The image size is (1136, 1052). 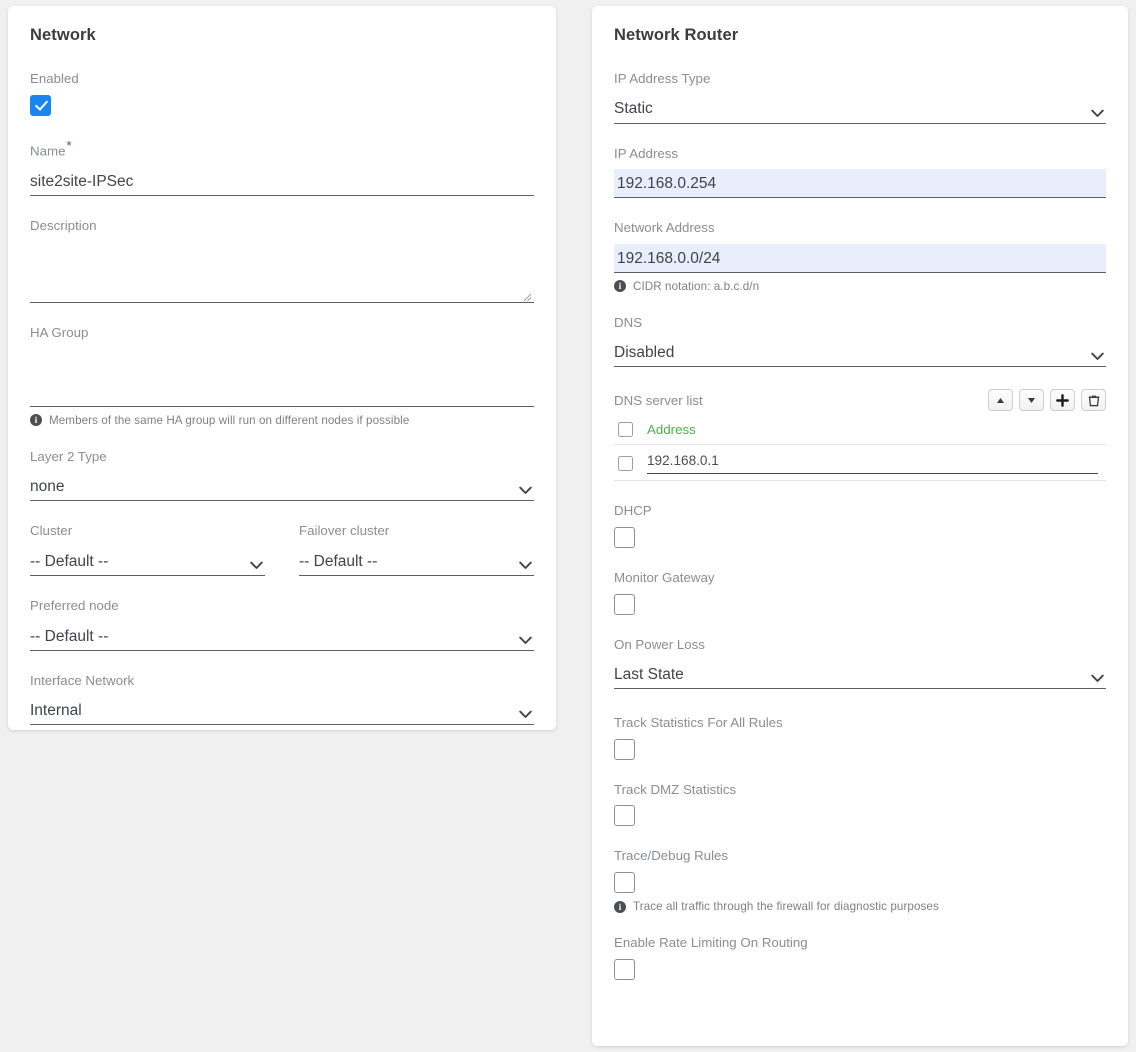 What do you see at coordinates (860, 592) in the screenshot?
I see `monitor-gateway-field: Monitor Gateway` at bounding box center [860, 592].